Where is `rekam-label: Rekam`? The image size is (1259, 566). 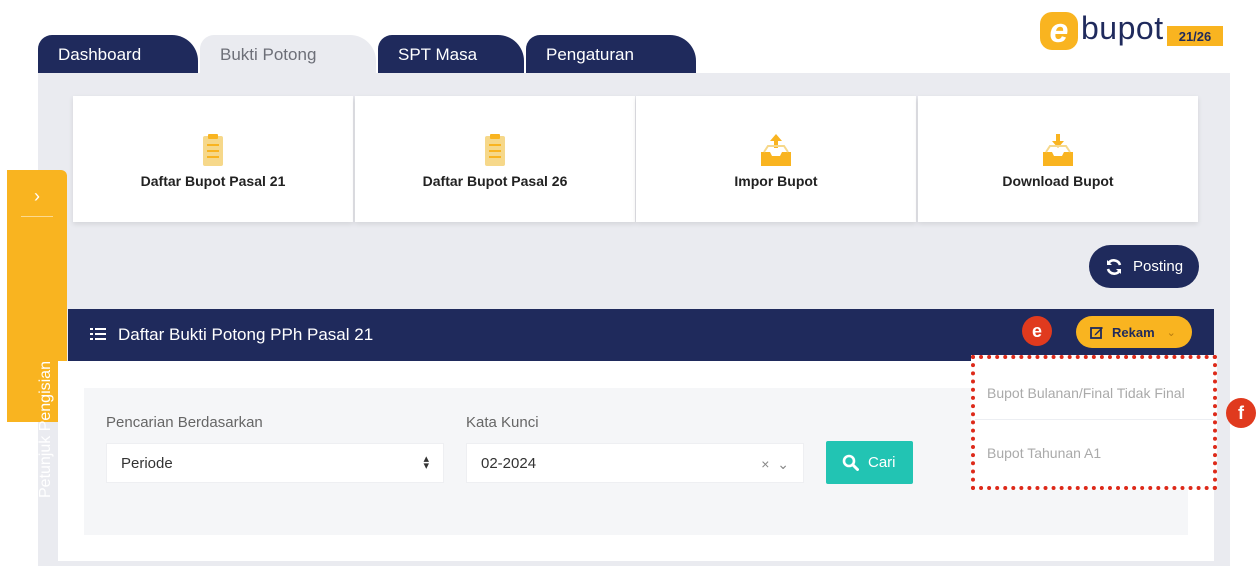 rekam-label: Rekam is located at coordinates (1133, 332).